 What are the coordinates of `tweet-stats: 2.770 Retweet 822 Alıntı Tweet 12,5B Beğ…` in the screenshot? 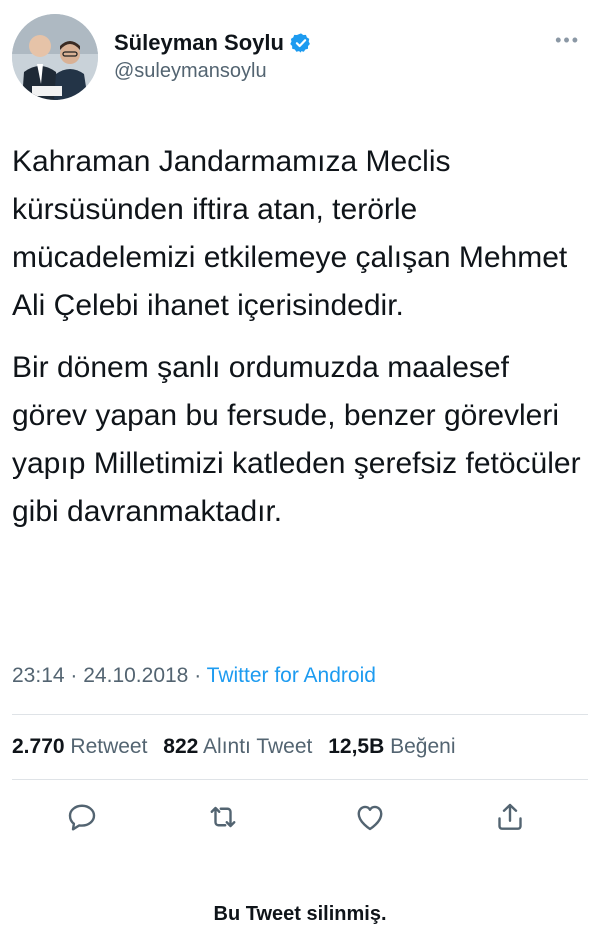 It's located at (239, 747).